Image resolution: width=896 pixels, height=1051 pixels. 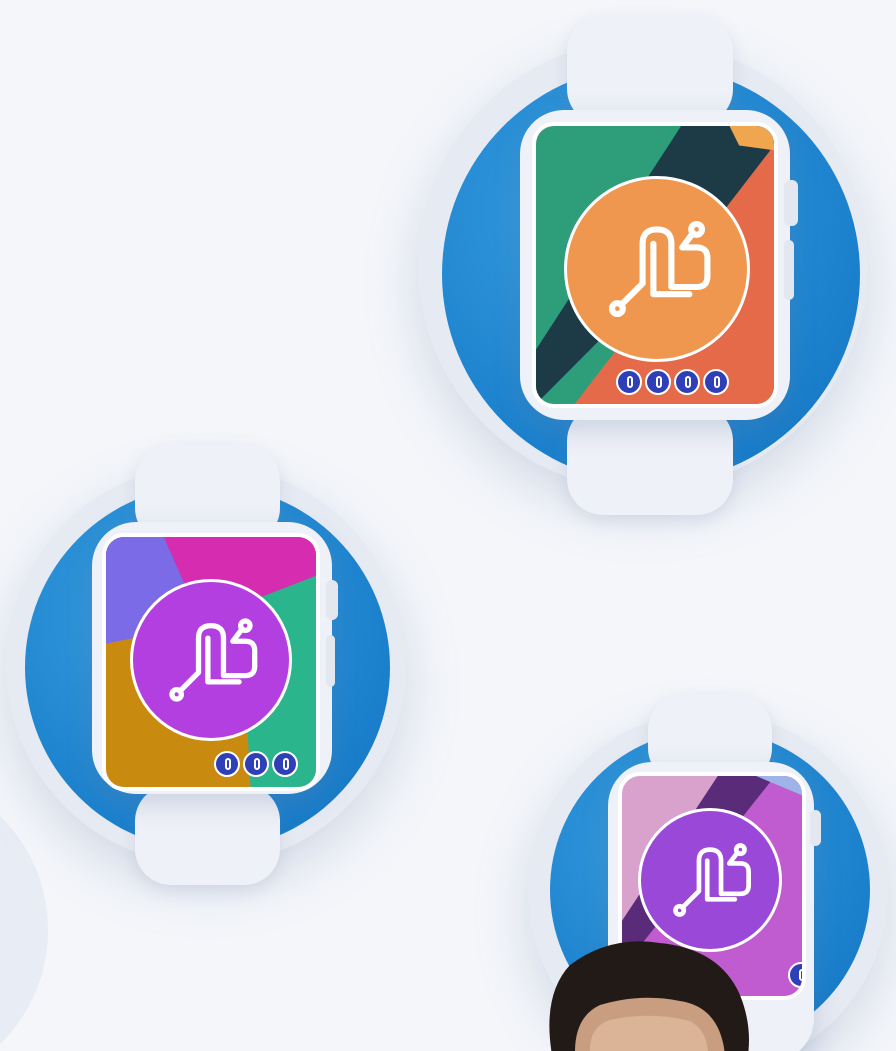 What do you see at coordinates (649, 996) in the screenshot?
I see `person-photo` at bounding box center [649, 996].